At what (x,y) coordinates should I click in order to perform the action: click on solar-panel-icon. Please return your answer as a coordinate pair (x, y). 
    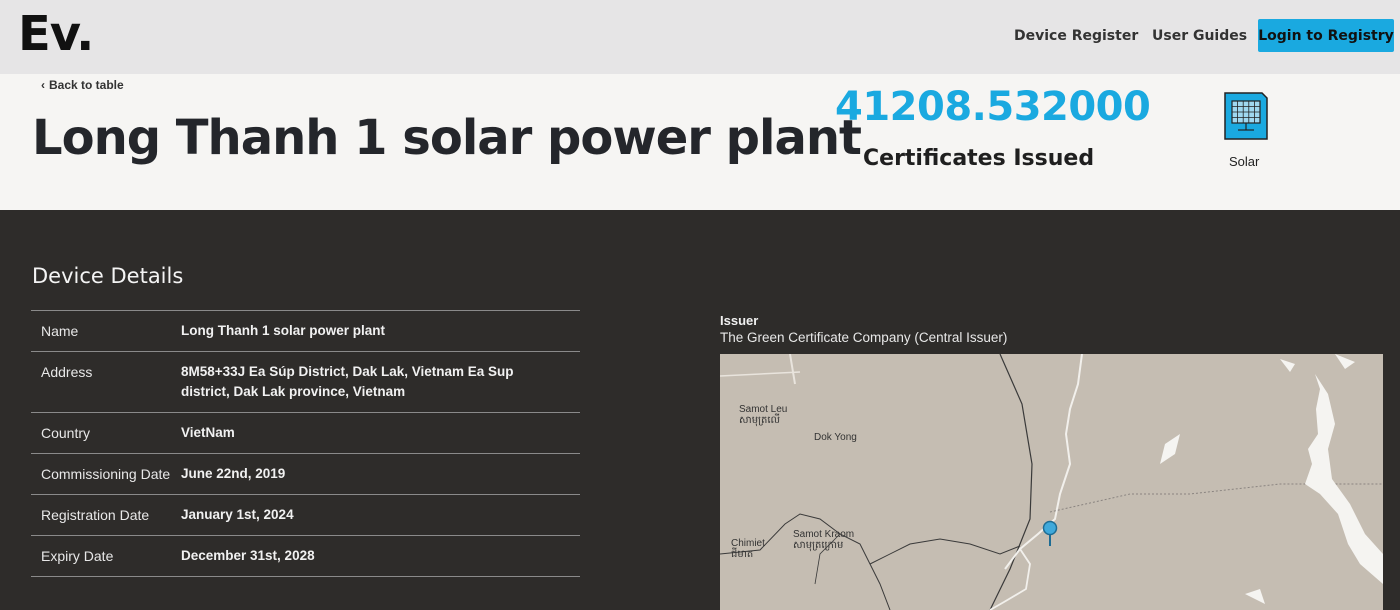
    Looking at the image, I should click on (1246, 116).